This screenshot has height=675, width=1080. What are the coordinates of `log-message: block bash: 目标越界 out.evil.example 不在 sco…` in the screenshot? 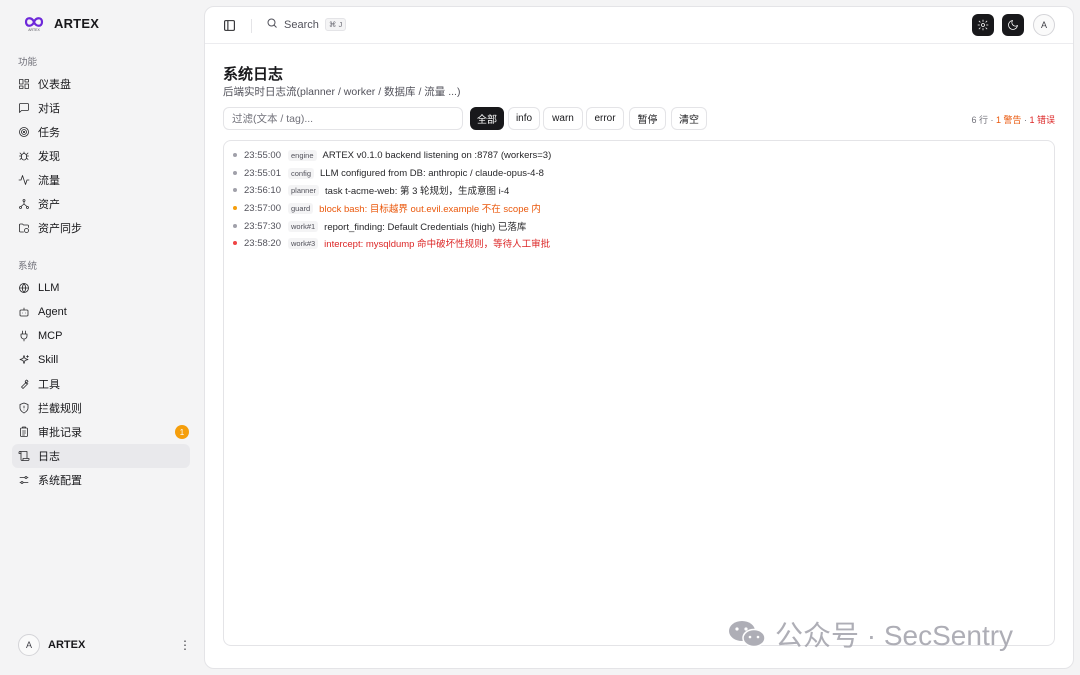 It's located at (430, 209).